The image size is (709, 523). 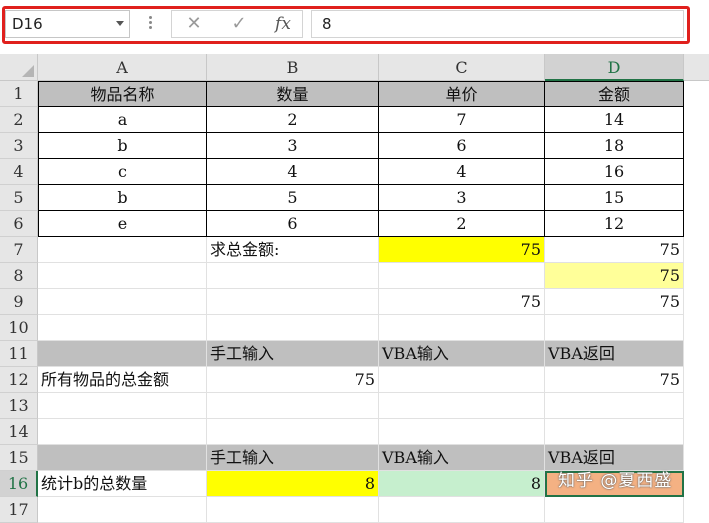 What do you see at coordinates (462, 458) in the screenshot?
I see `cell-c15: VBA输入` at bounding box center [462, 458].